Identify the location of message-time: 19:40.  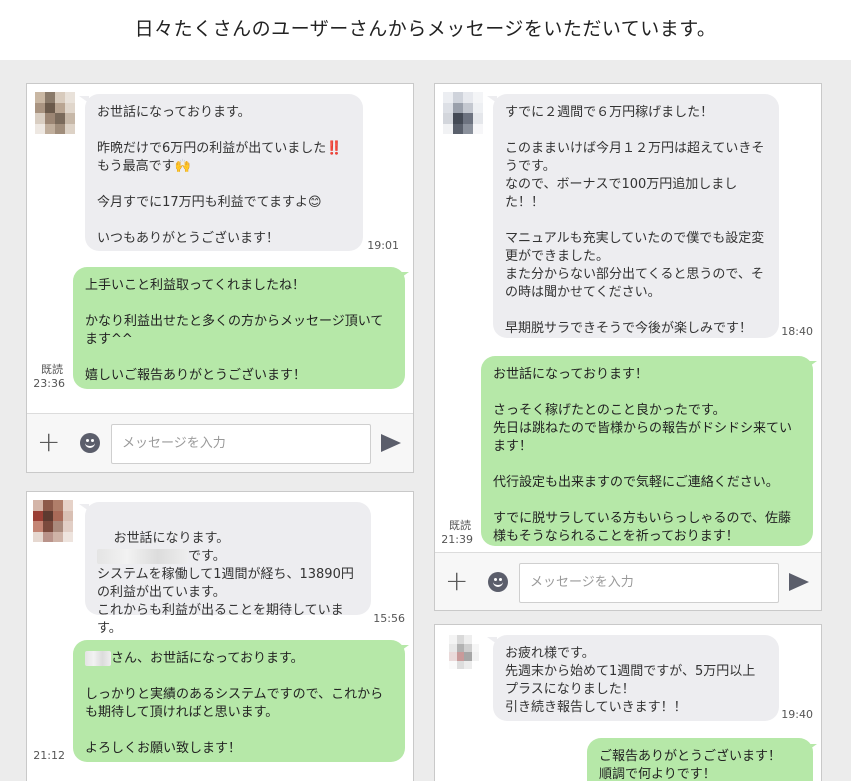
(797, 714).